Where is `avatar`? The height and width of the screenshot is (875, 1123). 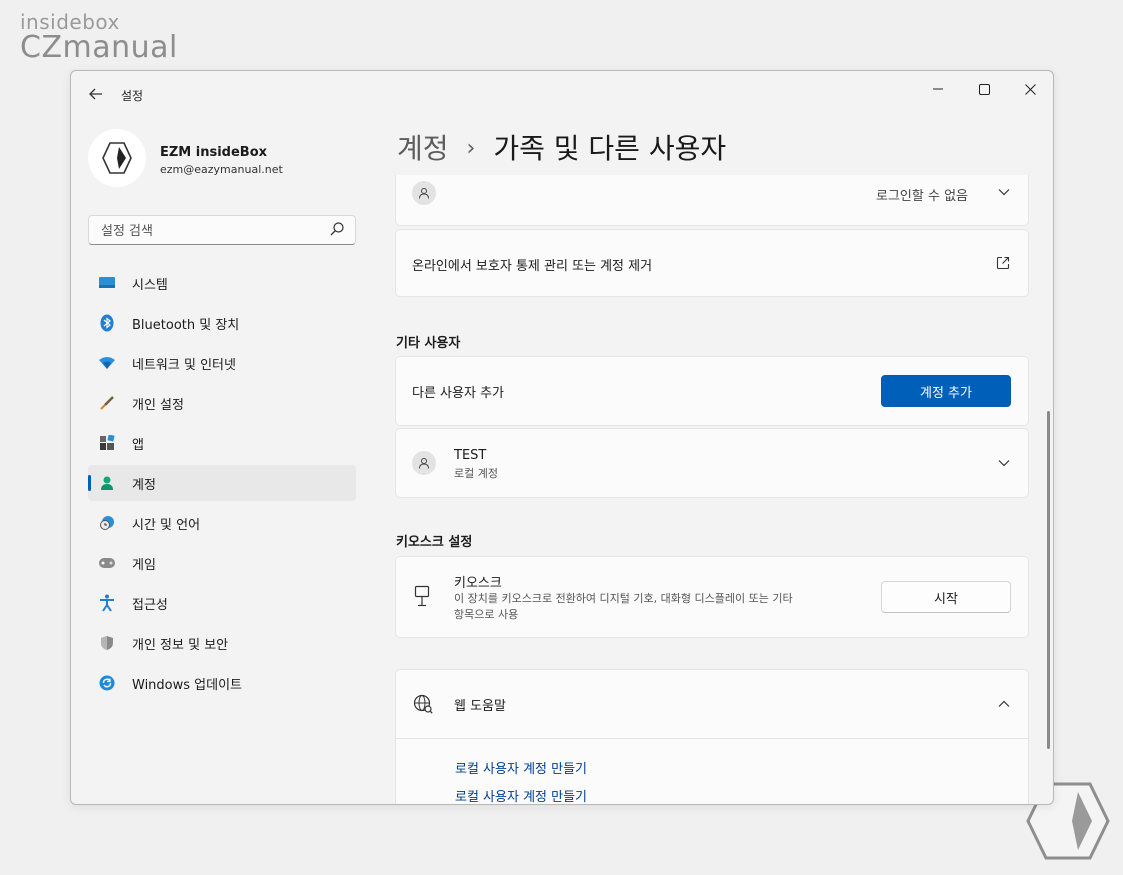
avatar is located at coordinates (117, 158).